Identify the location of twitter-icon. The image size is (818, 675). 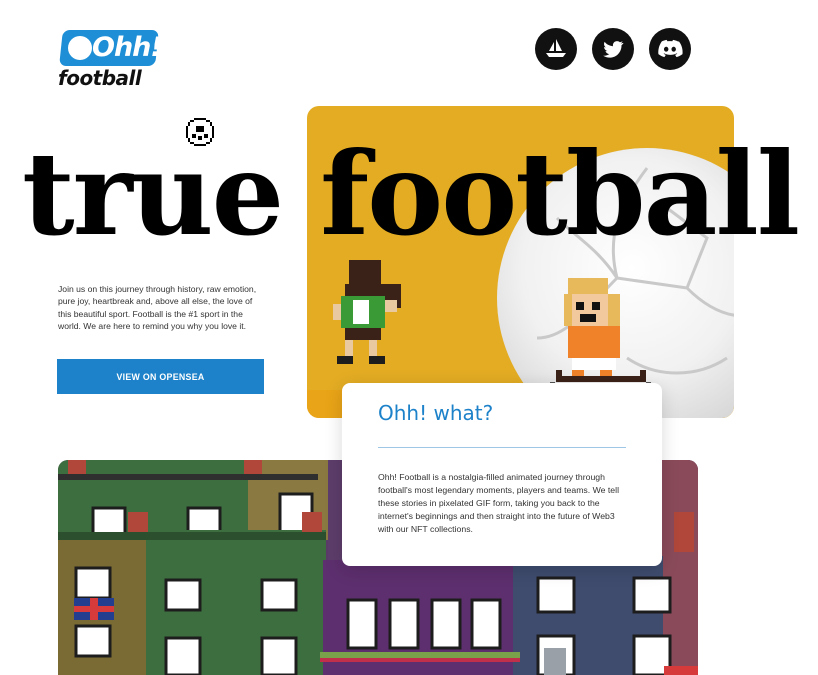
(613, 49).